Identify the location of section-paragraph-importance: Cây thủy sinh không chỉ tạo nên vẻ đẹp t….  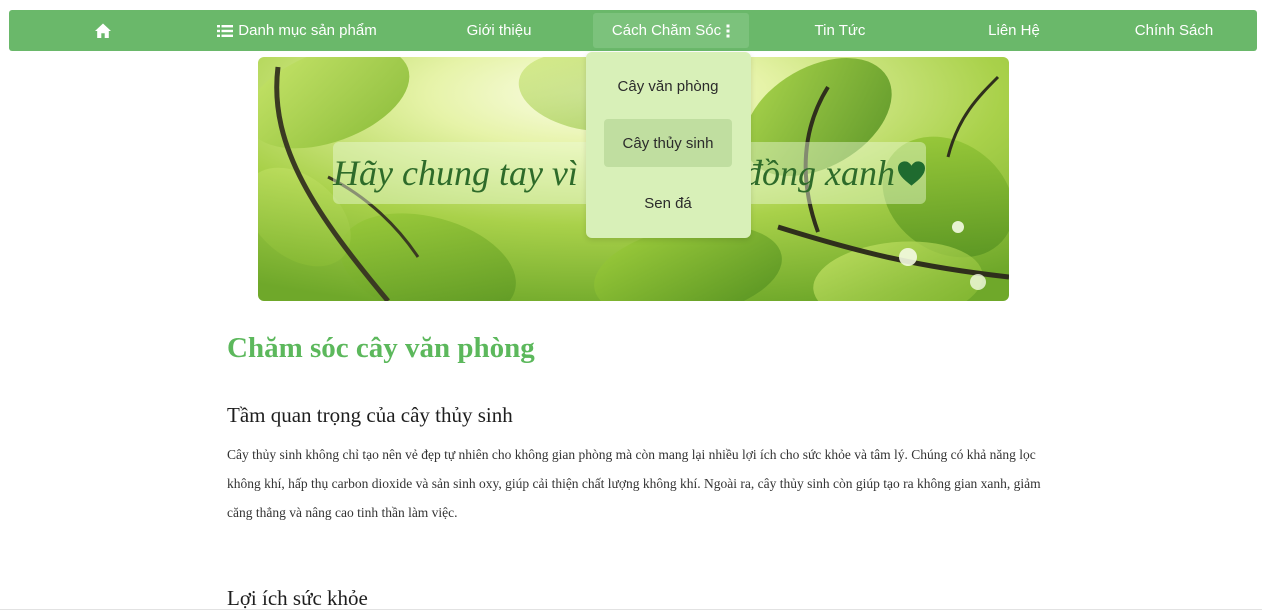
(634, 483).